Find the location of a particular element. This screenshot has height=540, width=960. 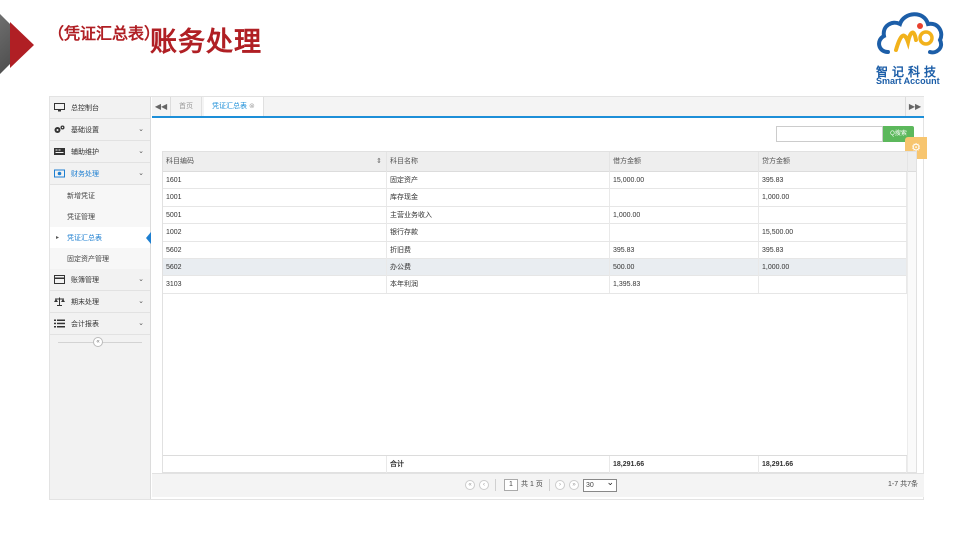

sidebar-item-reports: 会计报表 ⌄ is located at coordinates (100, 324).